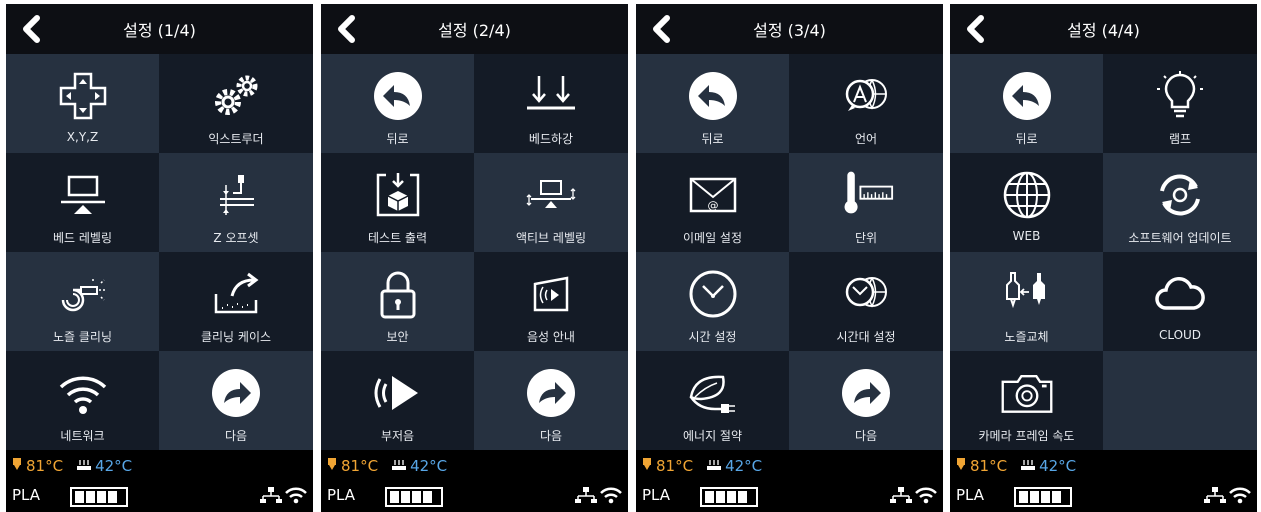 This screenshot has width=1261, height=512. What do you see at coordinates (551, 139) in the screenshot?
I see `tile-label: 베드하강` at bounding box center [551, 139].